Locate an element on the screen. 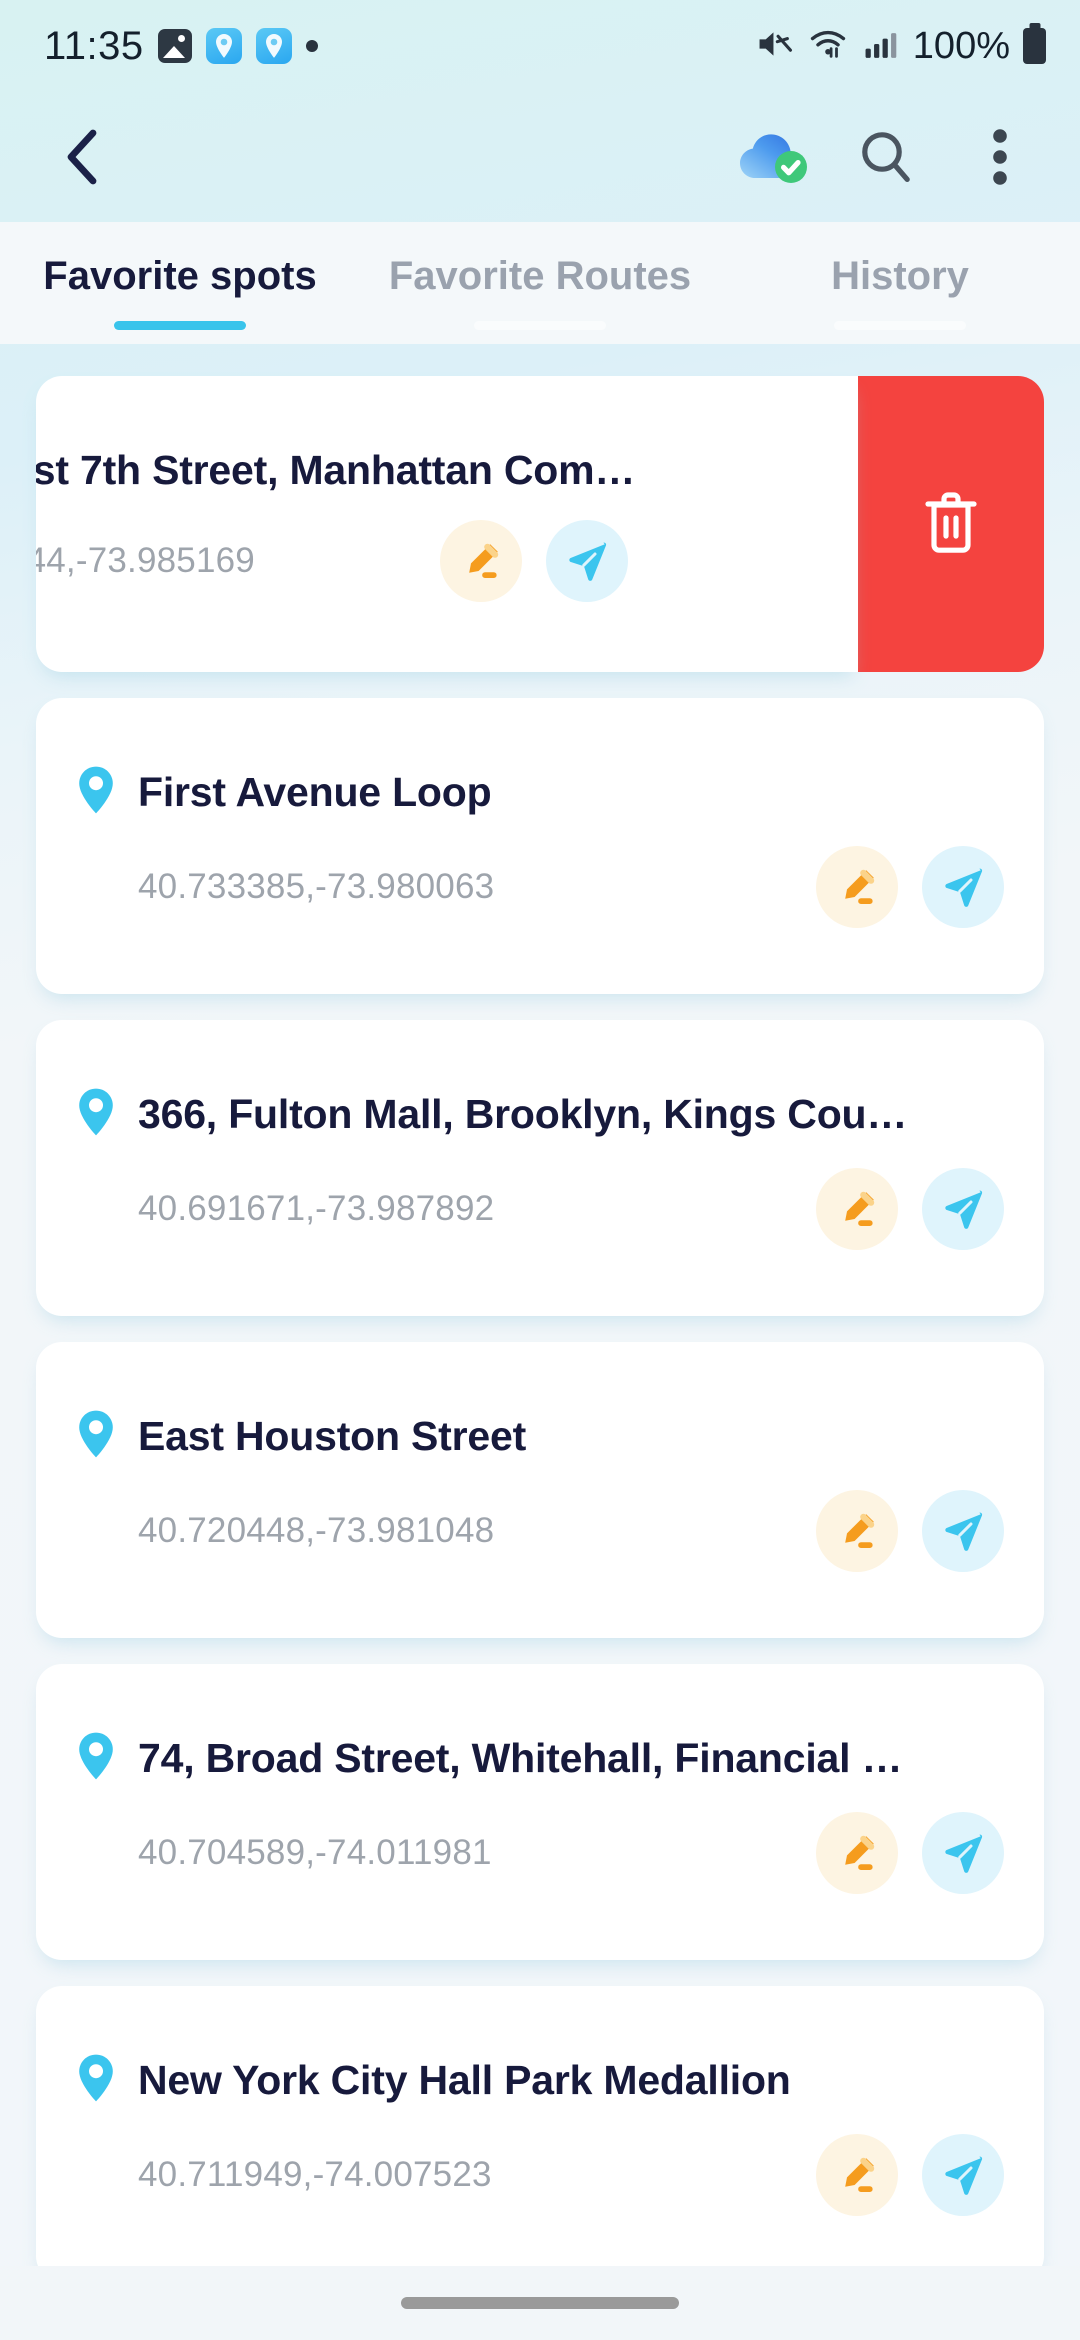  gallery-icon is located at coordinates (174, 46).